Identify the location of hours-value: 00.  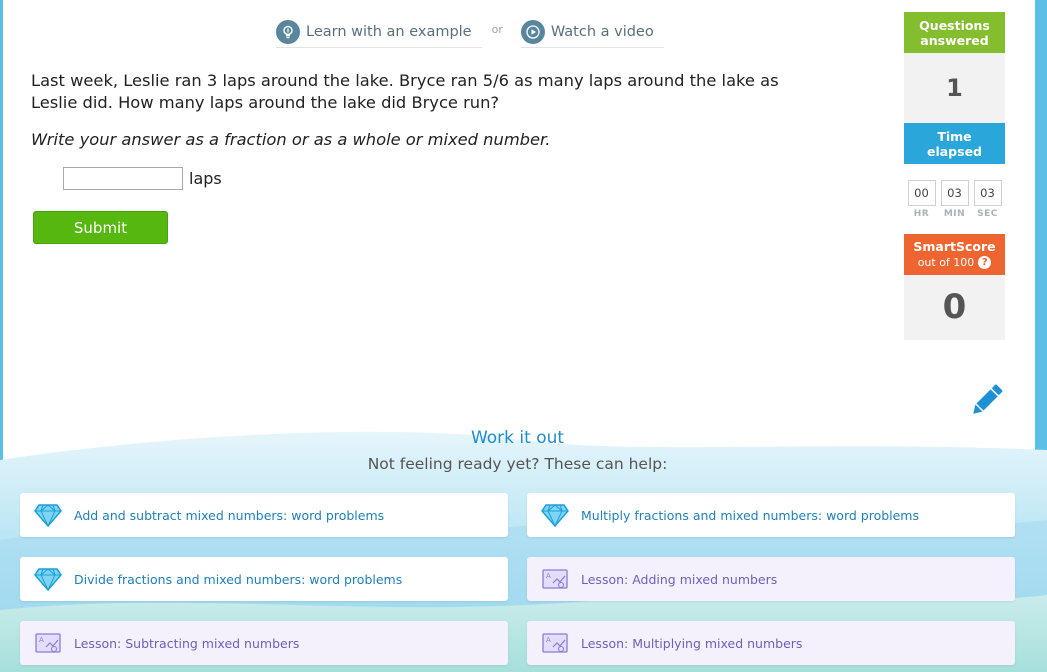
(921, 193).